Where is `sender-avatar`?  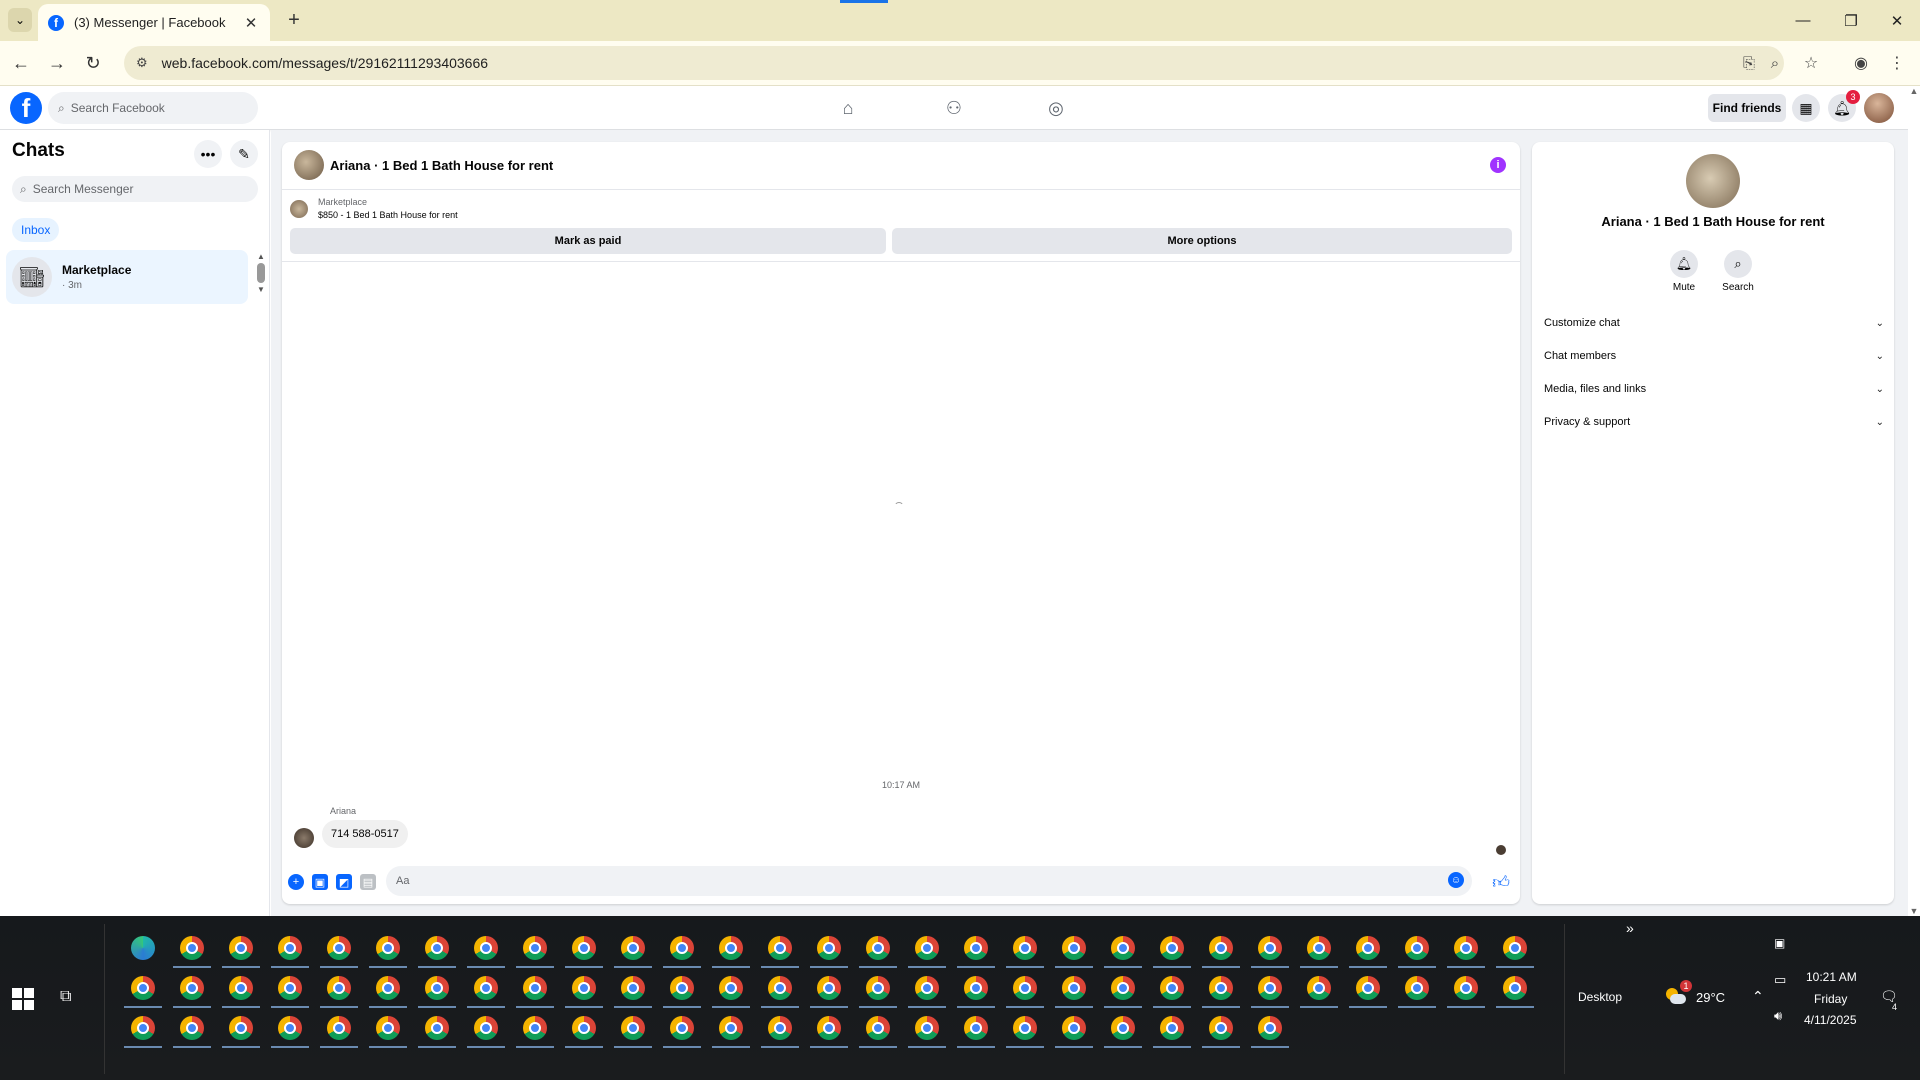 sender-avatar is located at coordinates (304, 838).